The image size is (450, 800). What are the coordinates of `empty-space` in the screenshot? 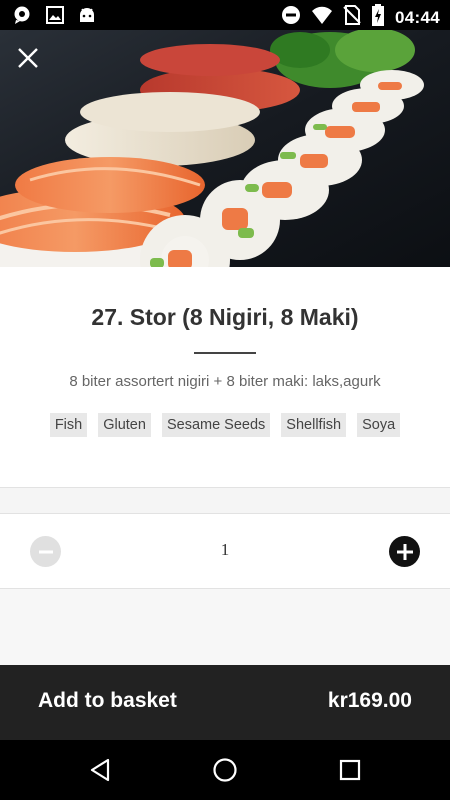 It's located at (225, 627).